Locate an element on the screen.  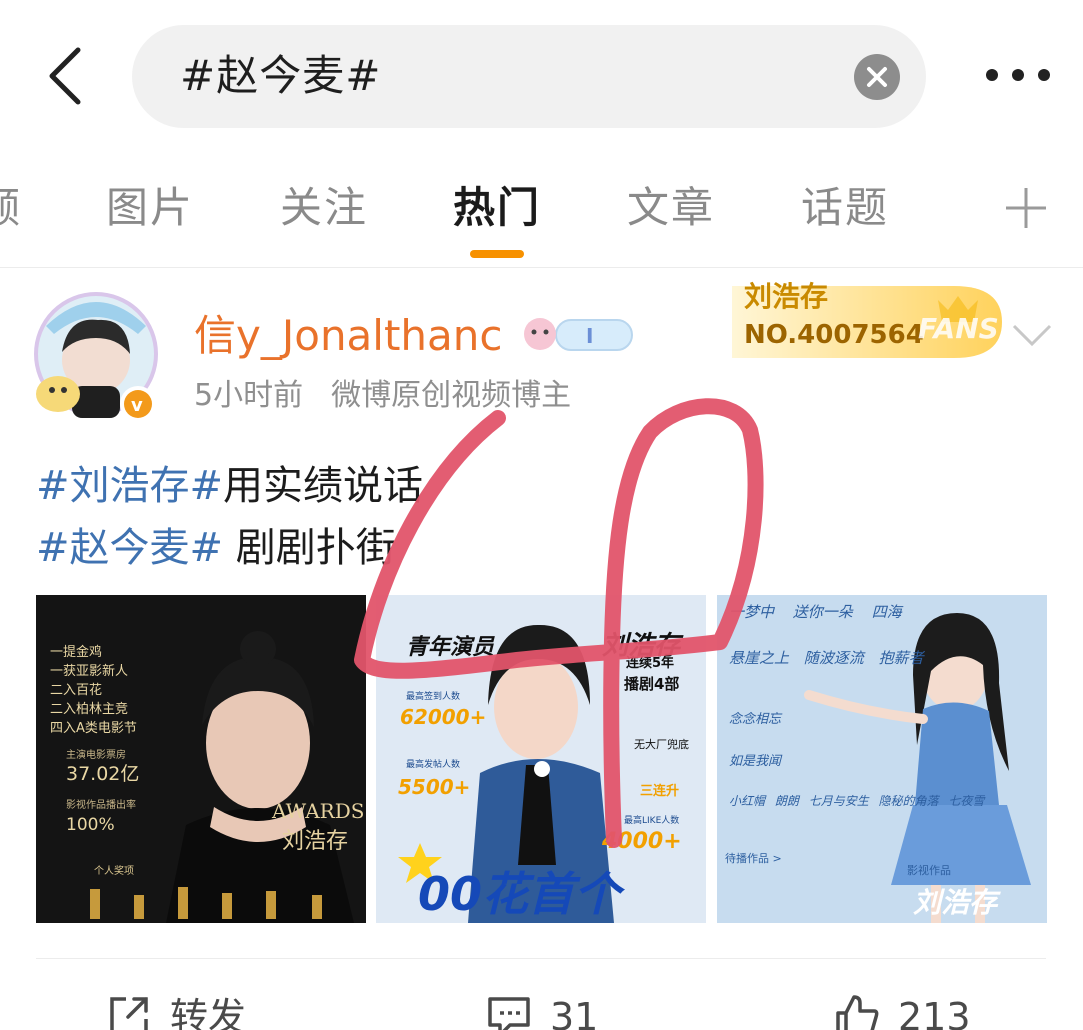
avatar: v is located at coordinates (96, 356).